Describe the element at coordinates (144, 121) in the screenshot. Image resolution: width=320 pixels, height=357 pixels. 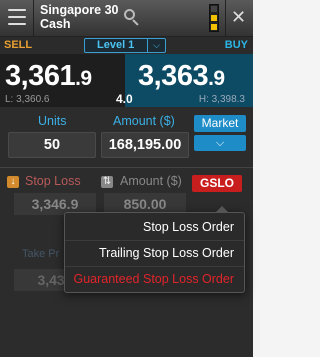
I see `amount-label: Amount ($)` at that location.